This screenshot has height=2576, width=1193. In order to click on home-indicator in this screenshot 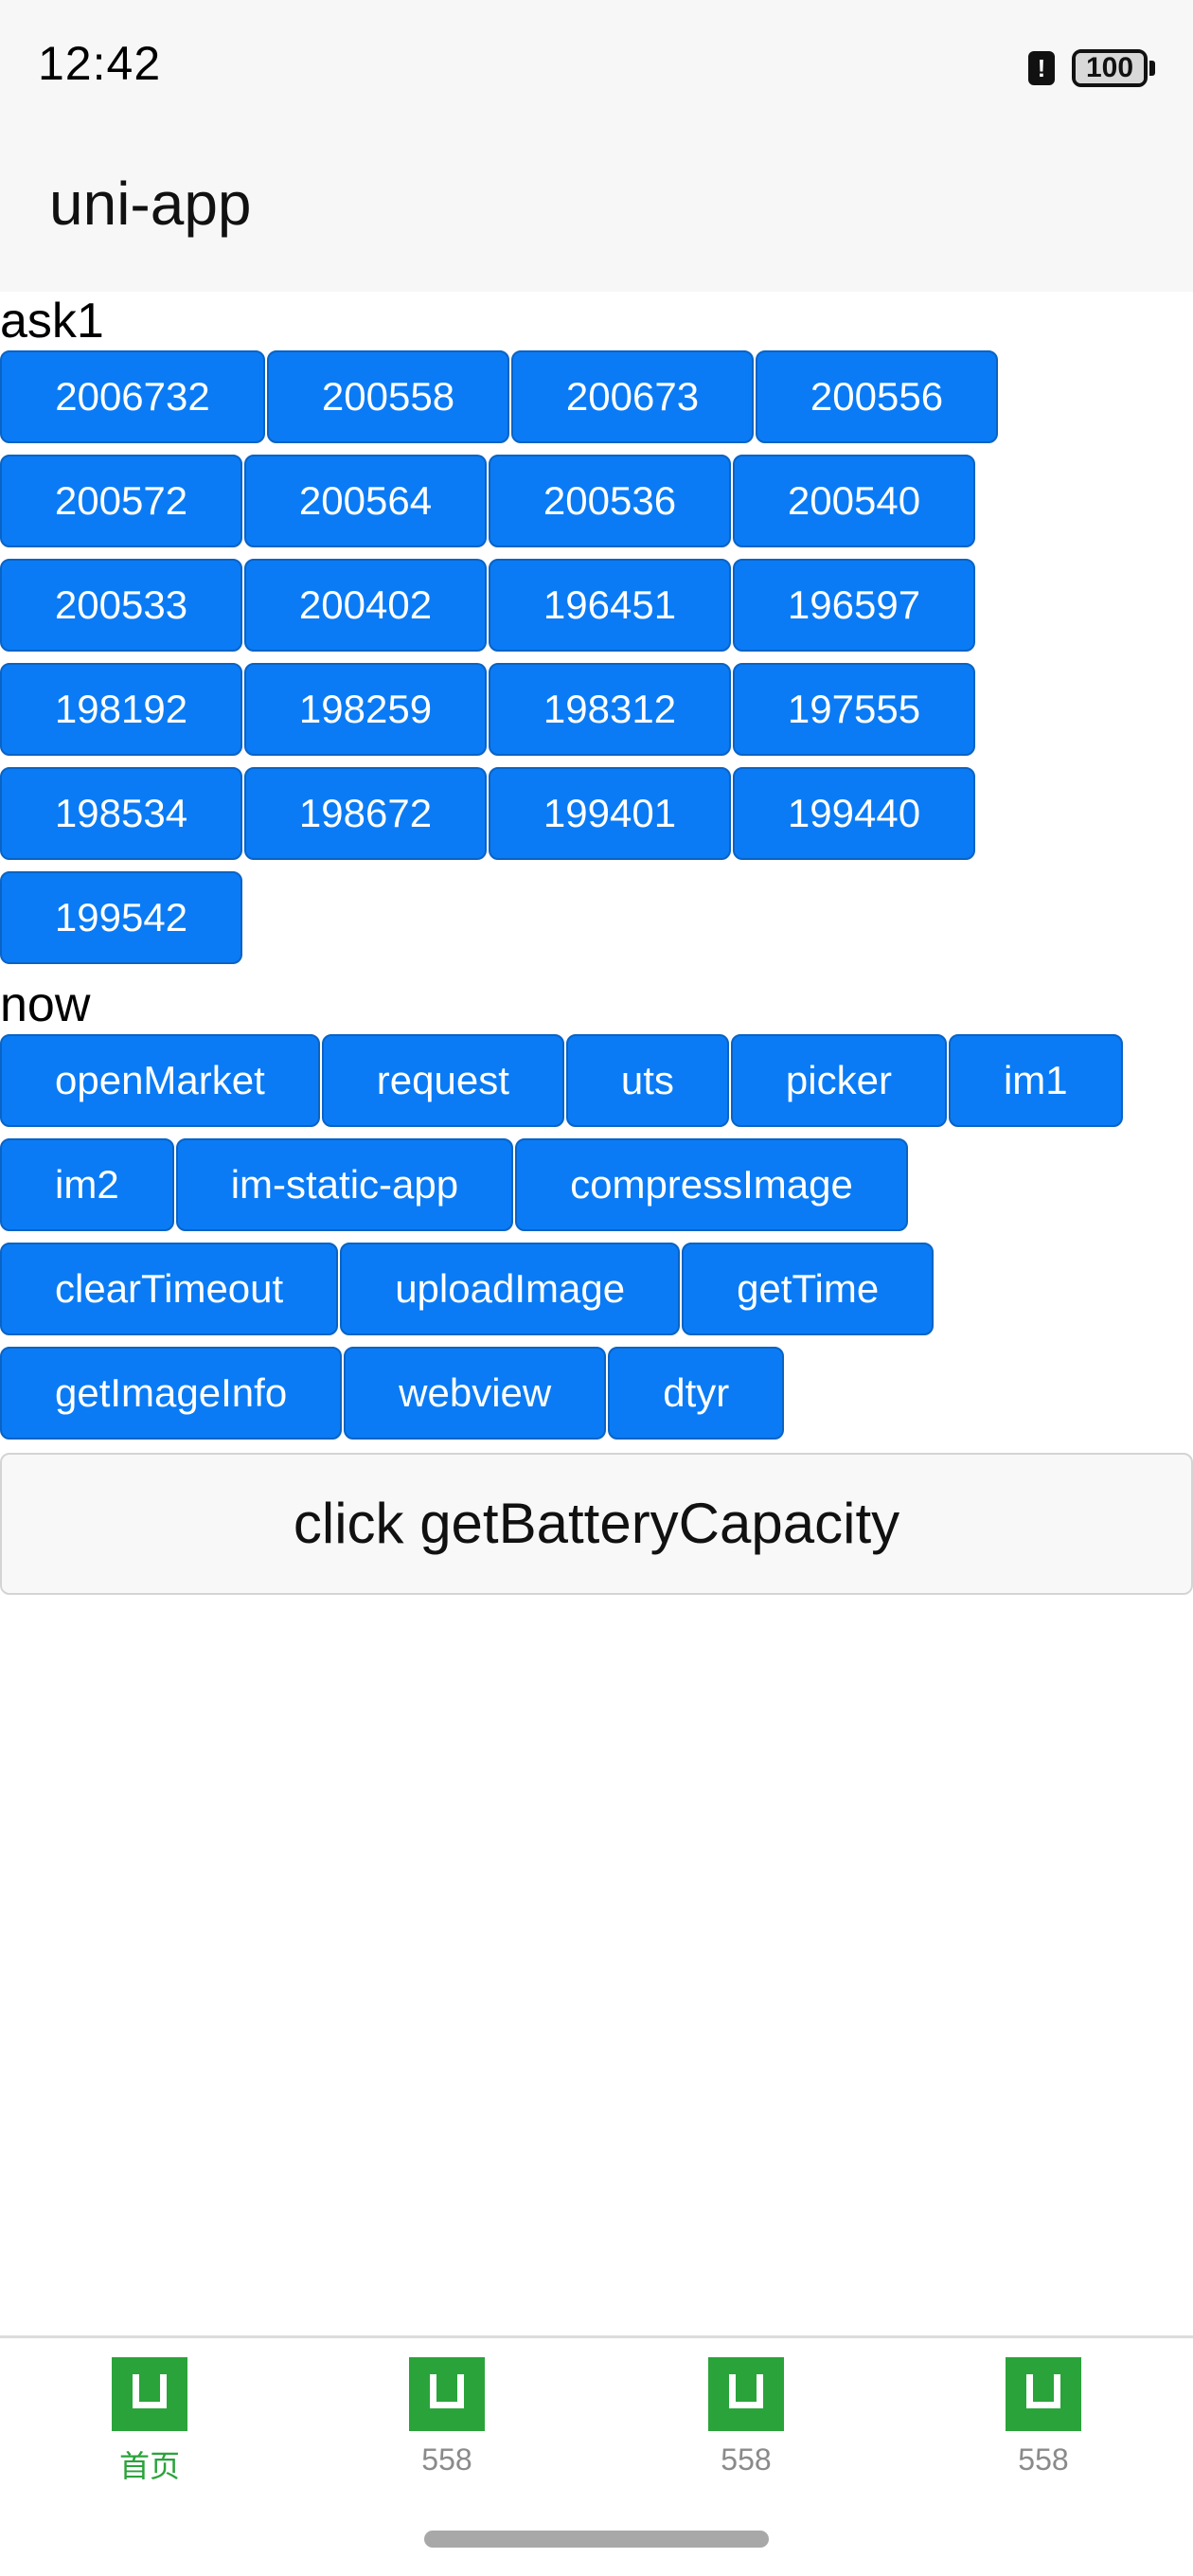, I will do `click(596, 2539)`.